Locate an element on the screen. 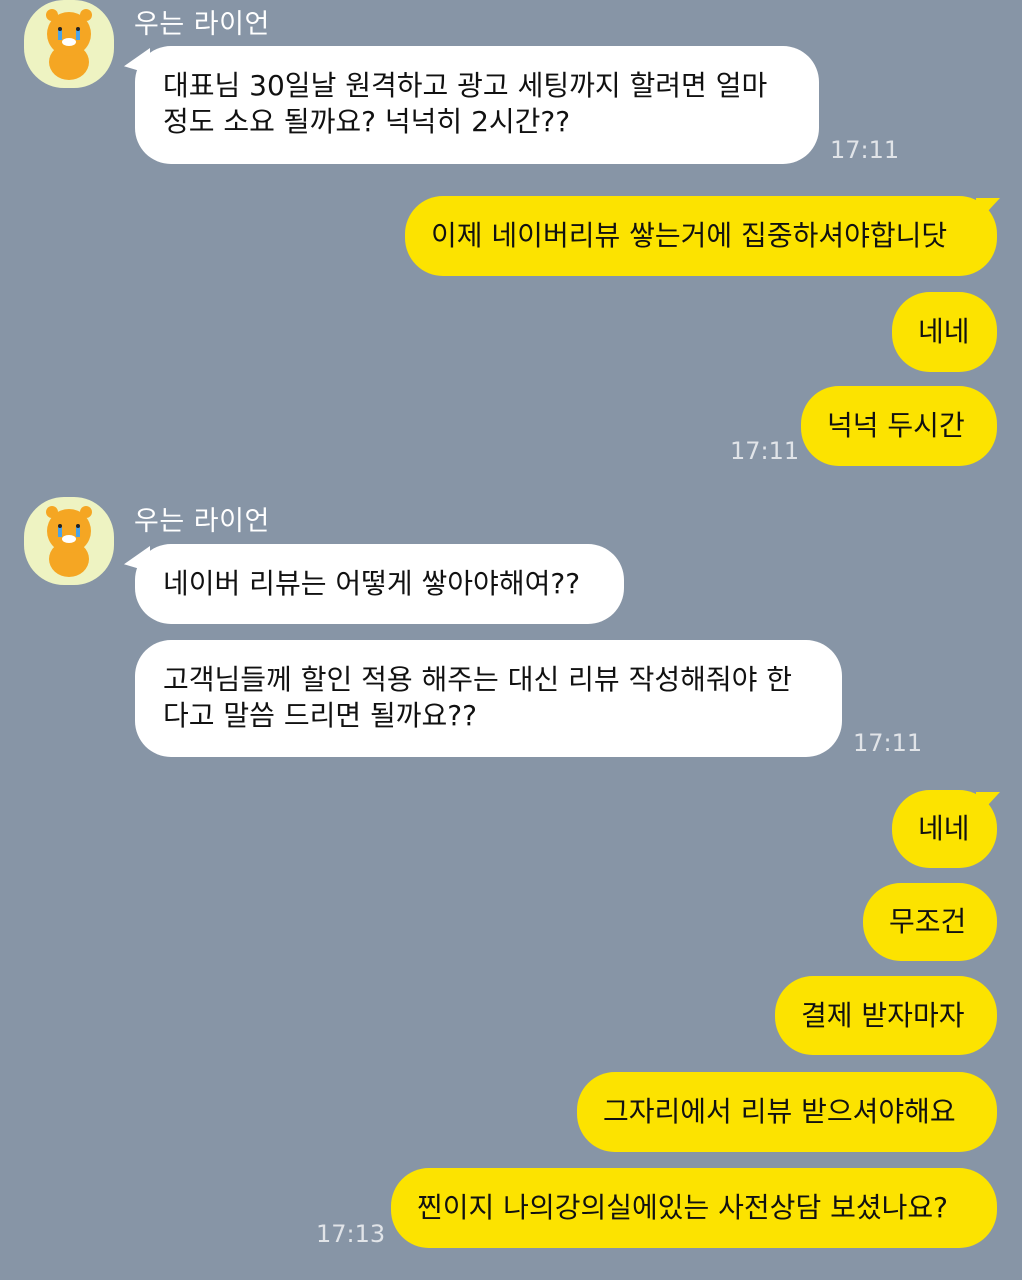  outgoing-message-bubble: 결제 받자마자 is located at coordinates (886, 1015).